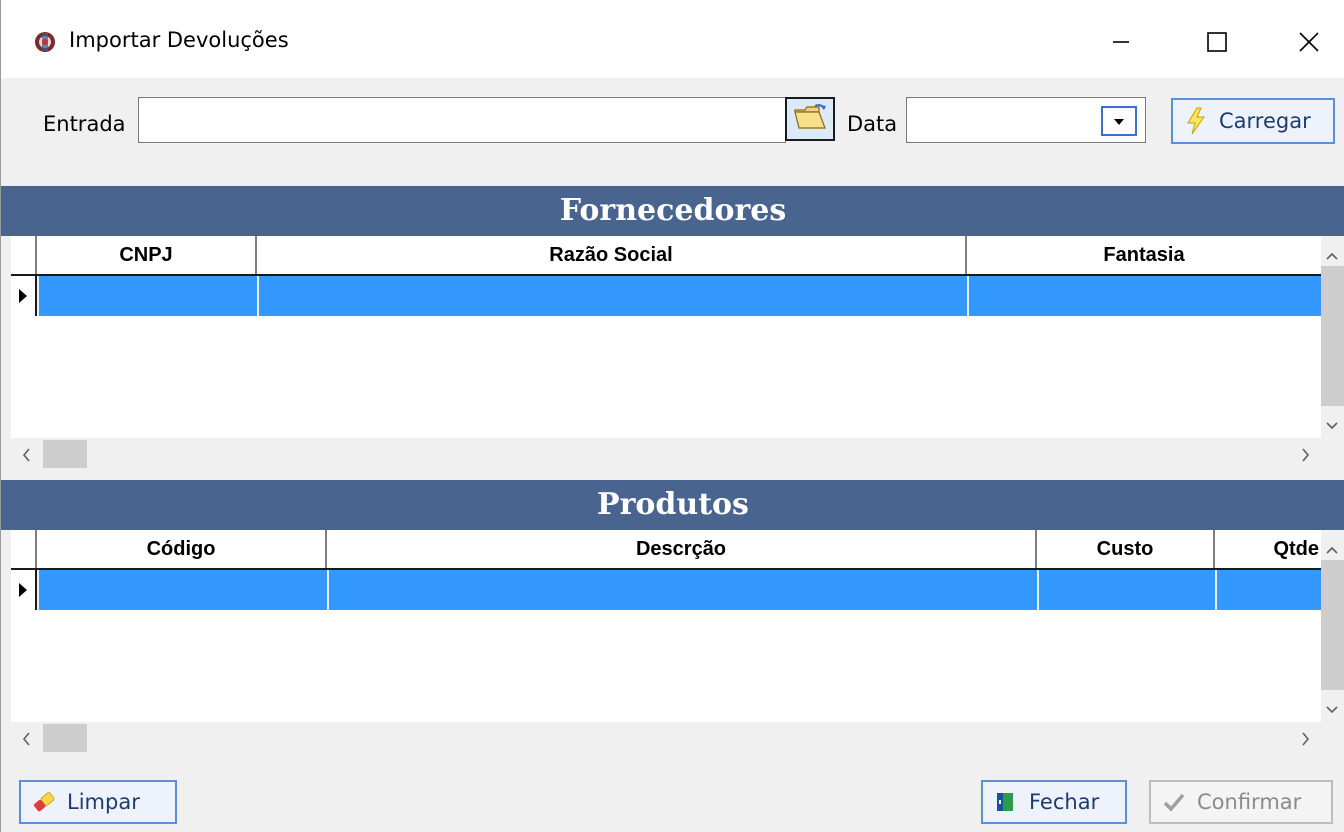 The height and width of the screenshot is (832, 1344). I want to click on limpar-label: Limpar, so click(103, 802).